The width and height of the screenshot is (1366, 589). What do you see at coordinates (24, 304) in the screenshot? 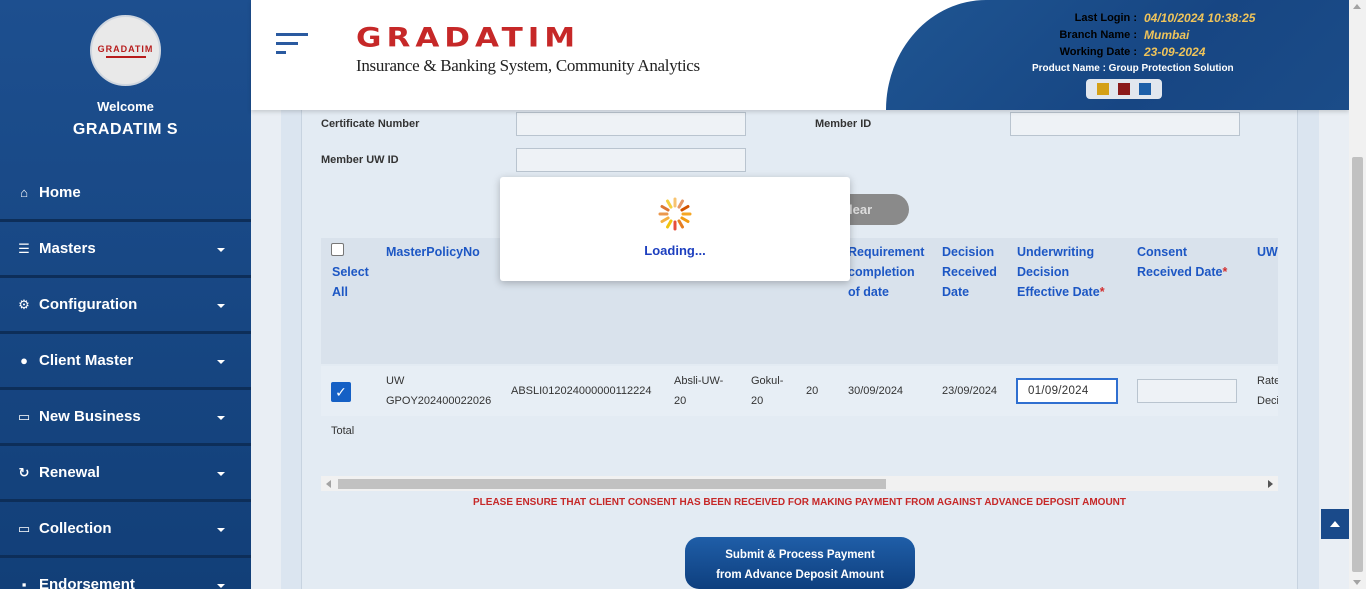
I see `cogs-icon: ⚙` at bounding box center [24, 304].